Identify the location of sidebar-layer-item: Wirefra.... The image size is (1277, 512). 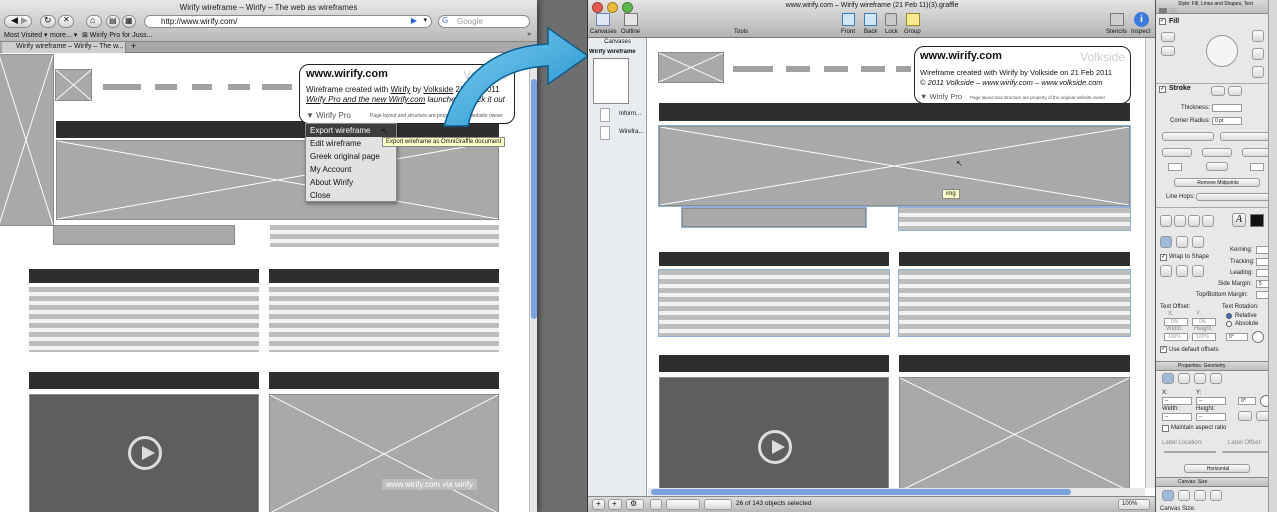
(631, 132).